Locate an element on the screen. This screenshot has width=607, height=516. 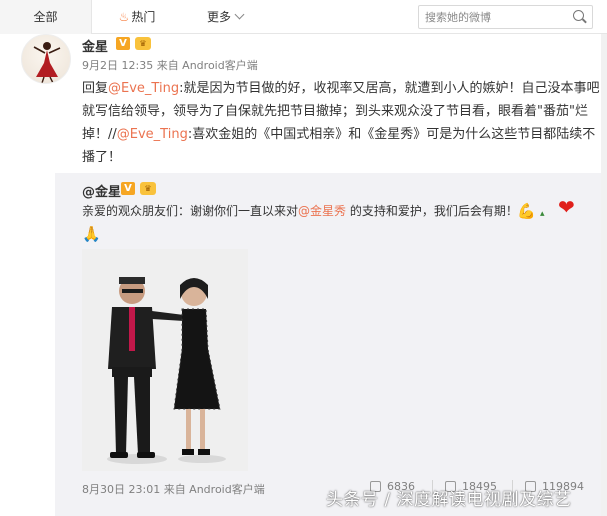
search-box is located at coordinates (505, 17).